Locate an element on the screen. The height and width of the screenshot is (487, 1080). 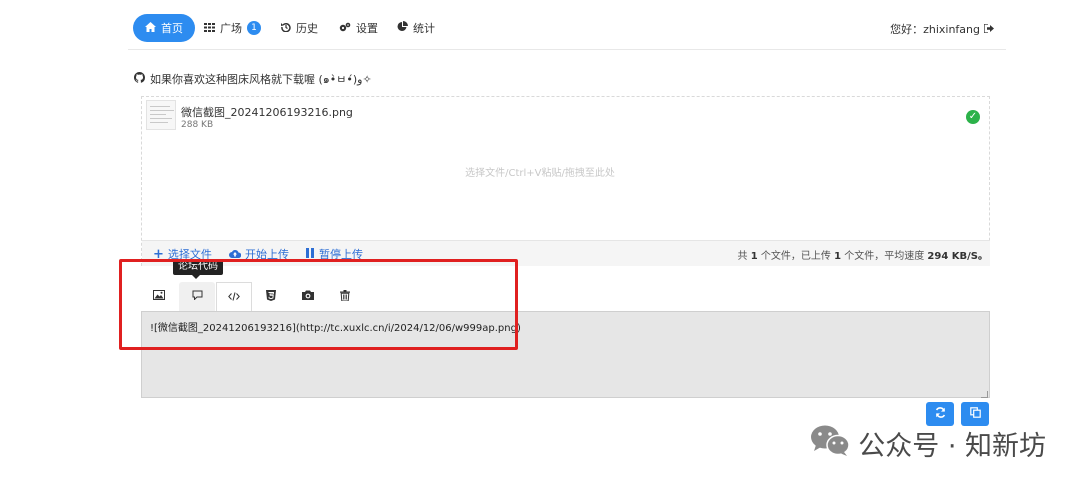
gear-icon is located at coordinates (345, 28).